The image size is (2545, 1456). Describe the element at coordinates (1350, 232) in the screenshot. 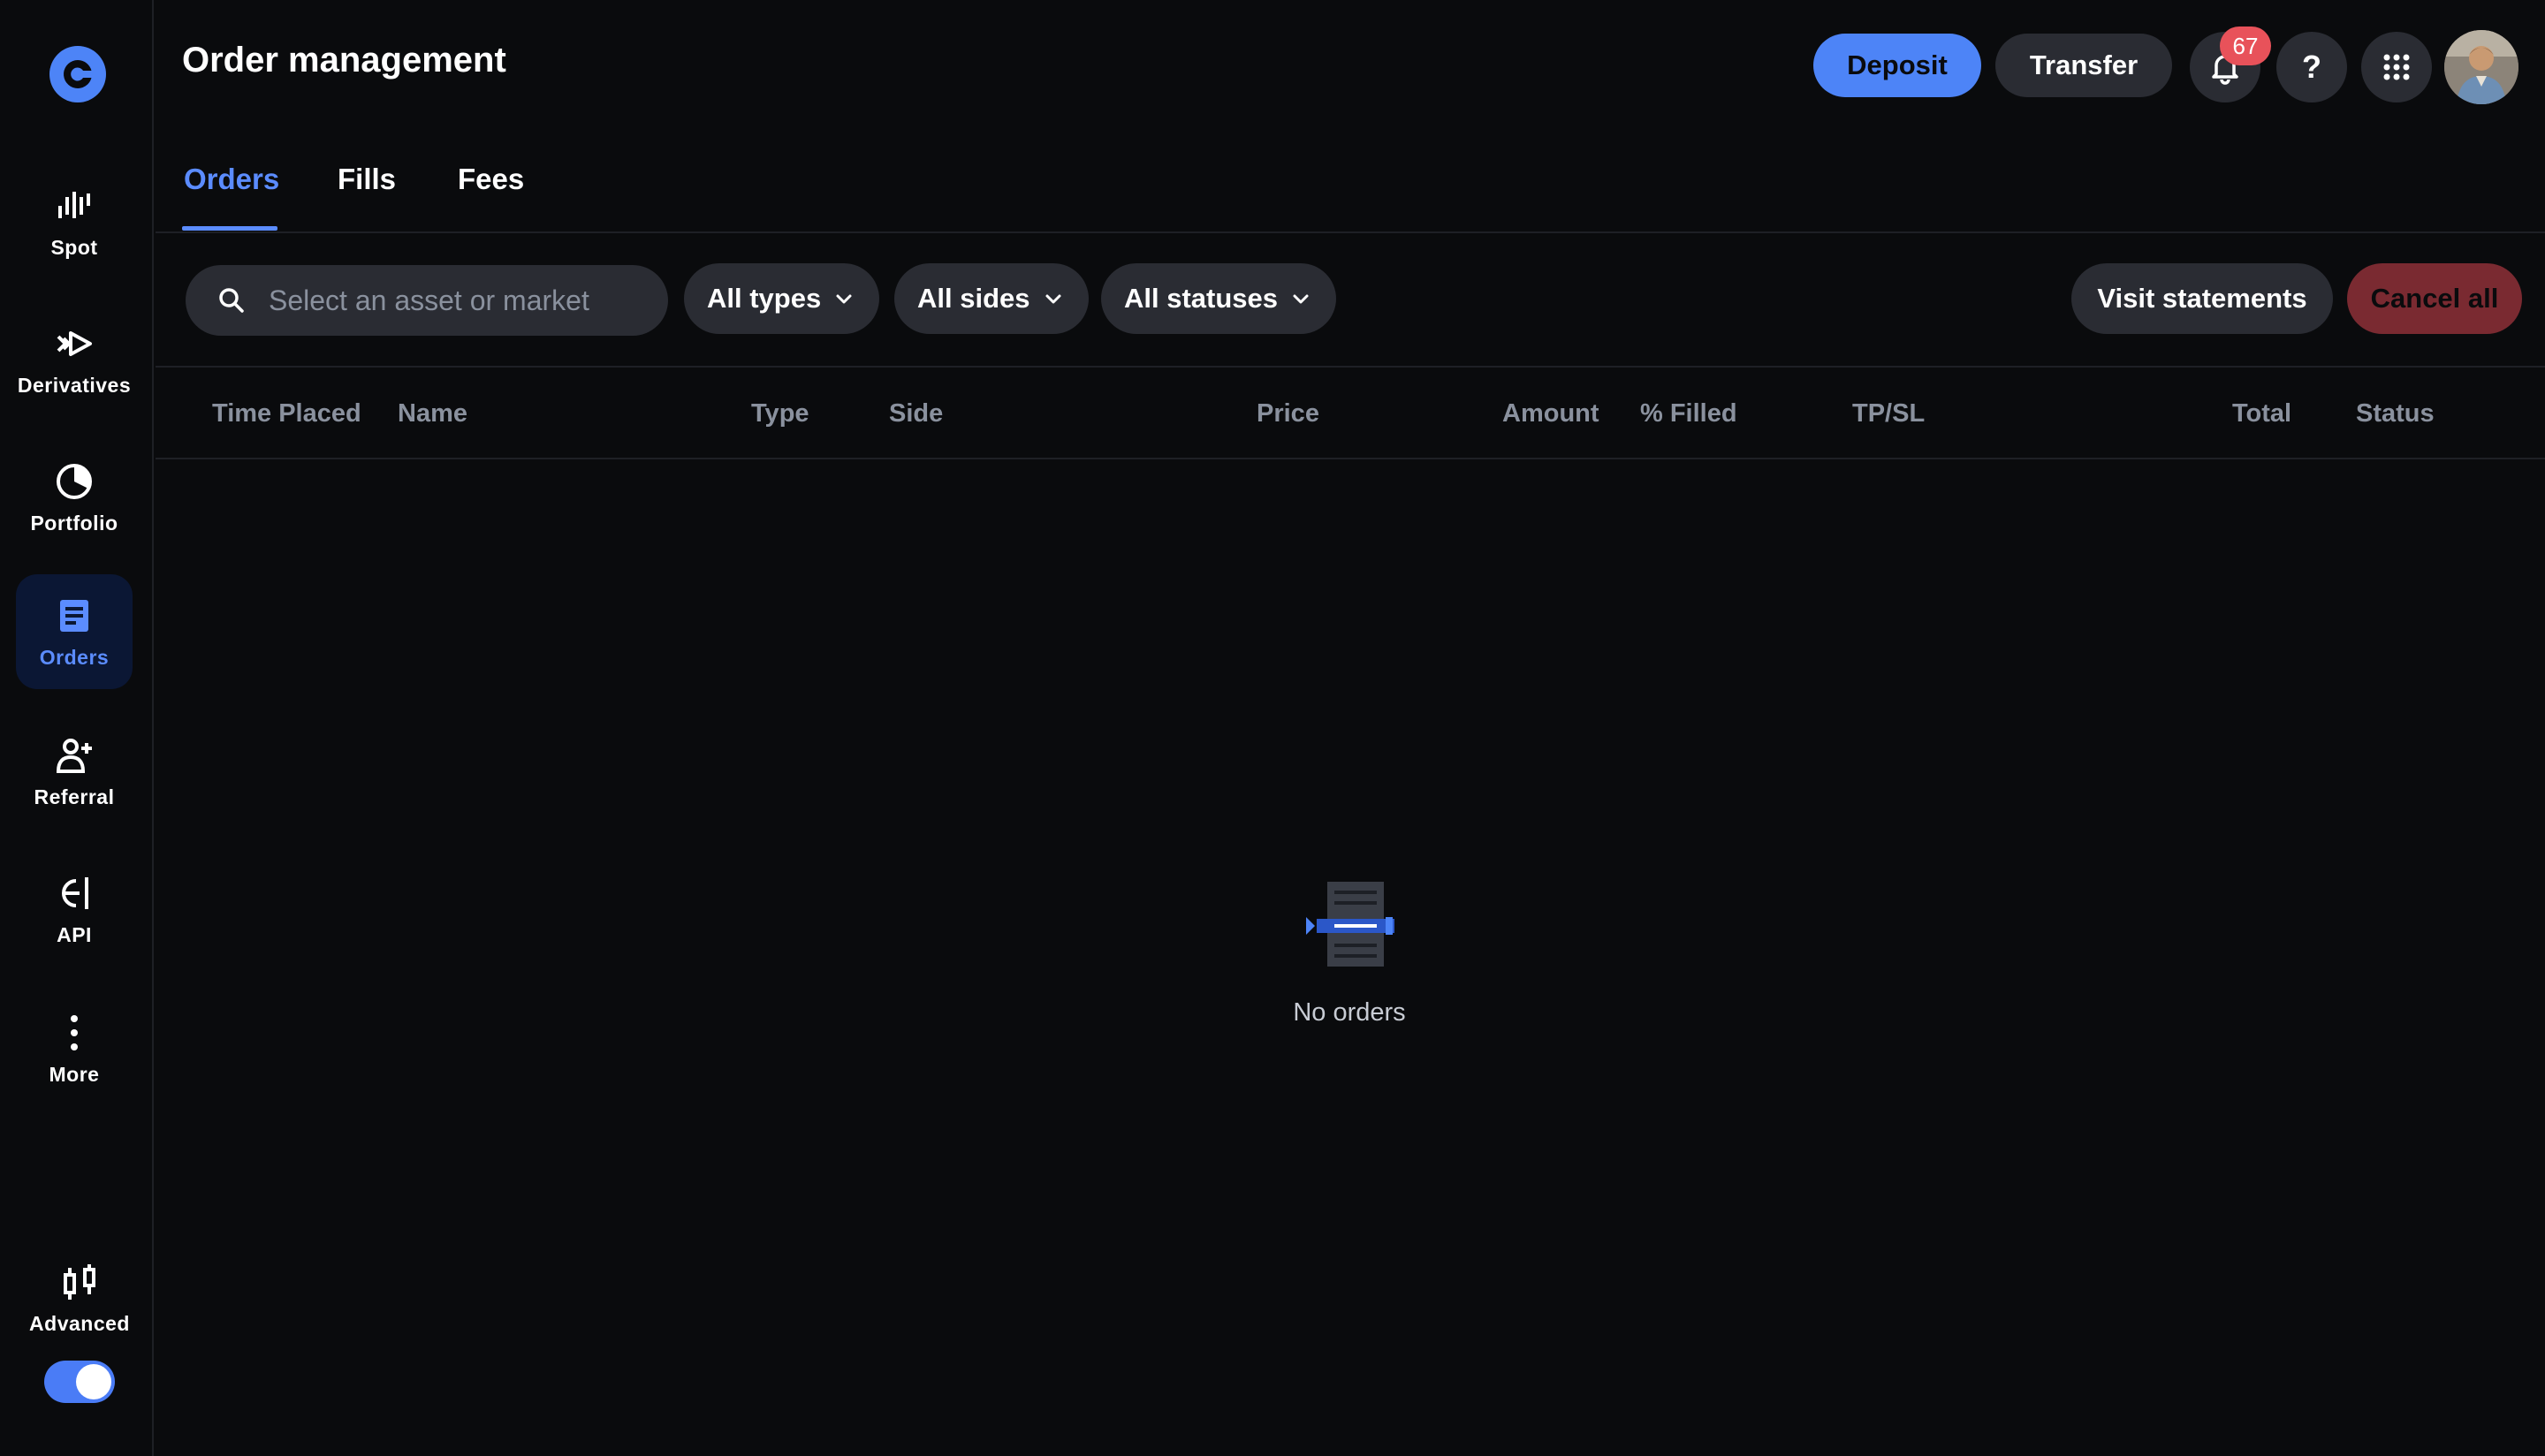

I see `tabs-divider` at that location.